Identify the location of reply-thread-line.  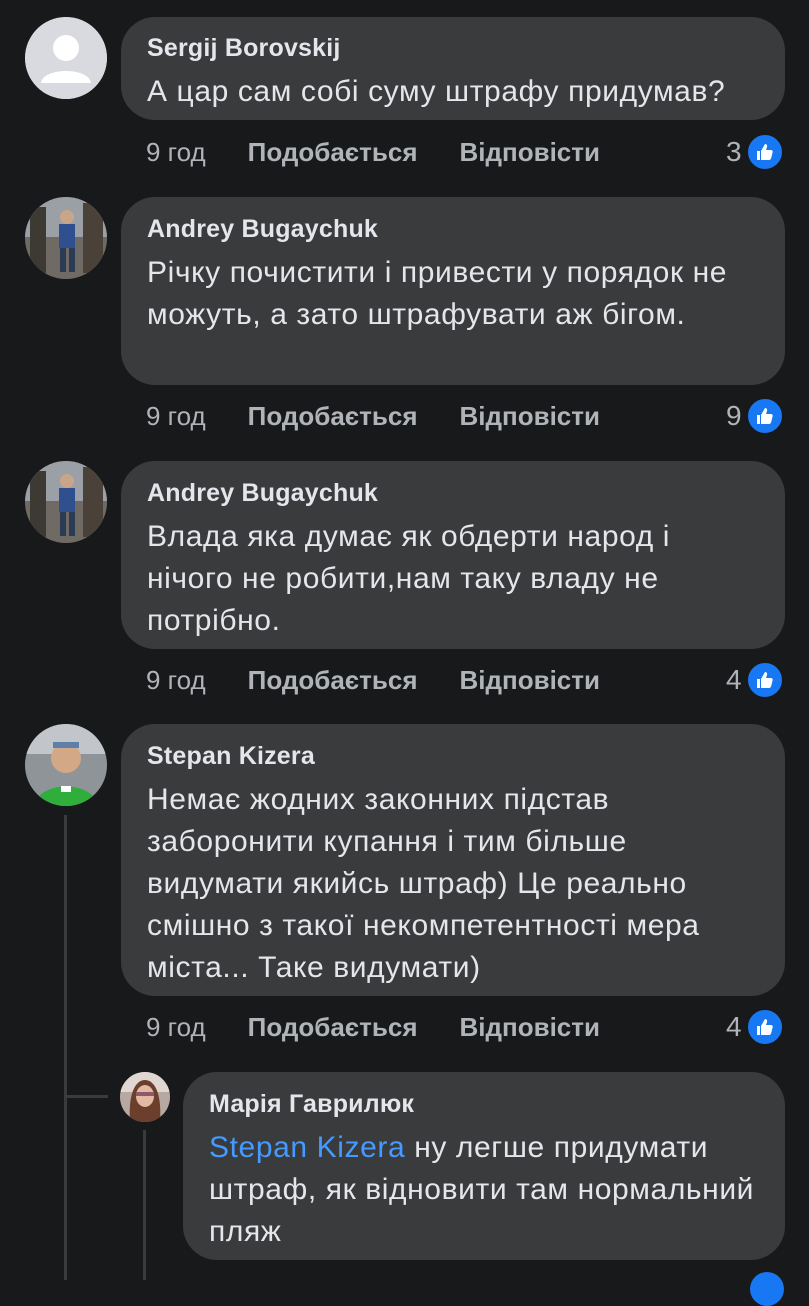
(144, 1205).